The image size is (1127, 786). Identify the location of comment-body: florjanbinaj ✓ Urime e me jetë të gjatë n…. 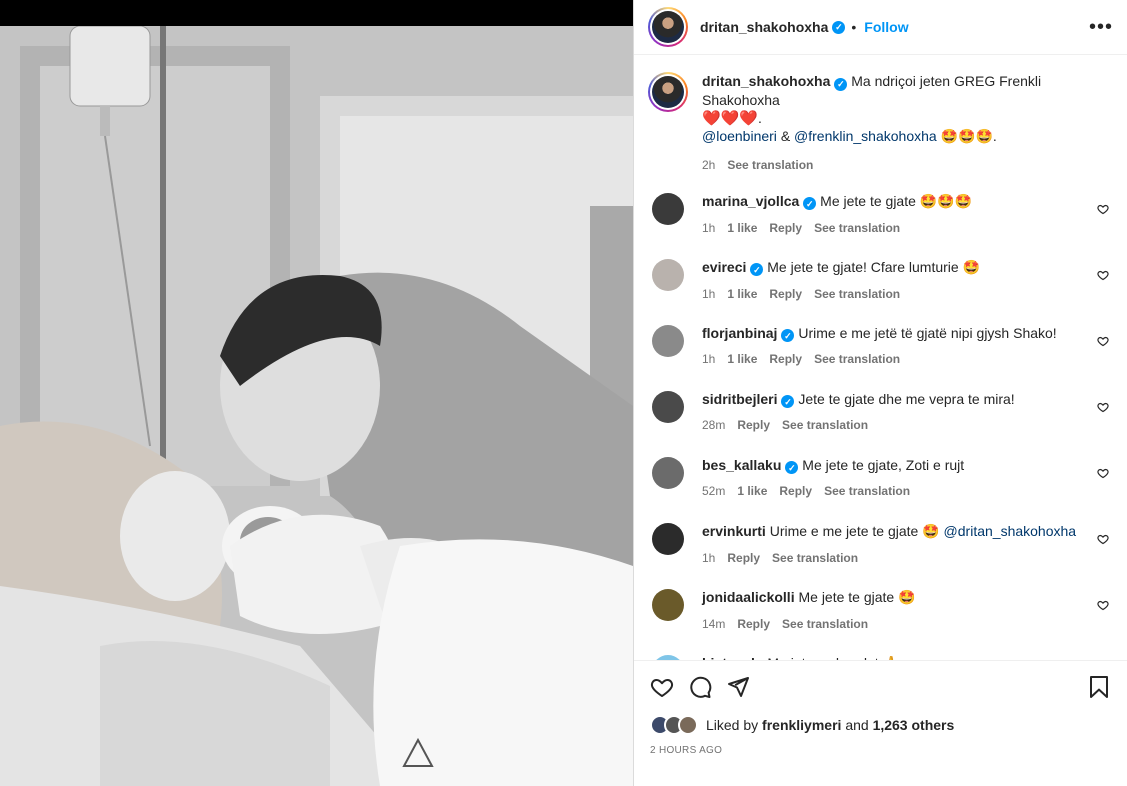
(907, 356).